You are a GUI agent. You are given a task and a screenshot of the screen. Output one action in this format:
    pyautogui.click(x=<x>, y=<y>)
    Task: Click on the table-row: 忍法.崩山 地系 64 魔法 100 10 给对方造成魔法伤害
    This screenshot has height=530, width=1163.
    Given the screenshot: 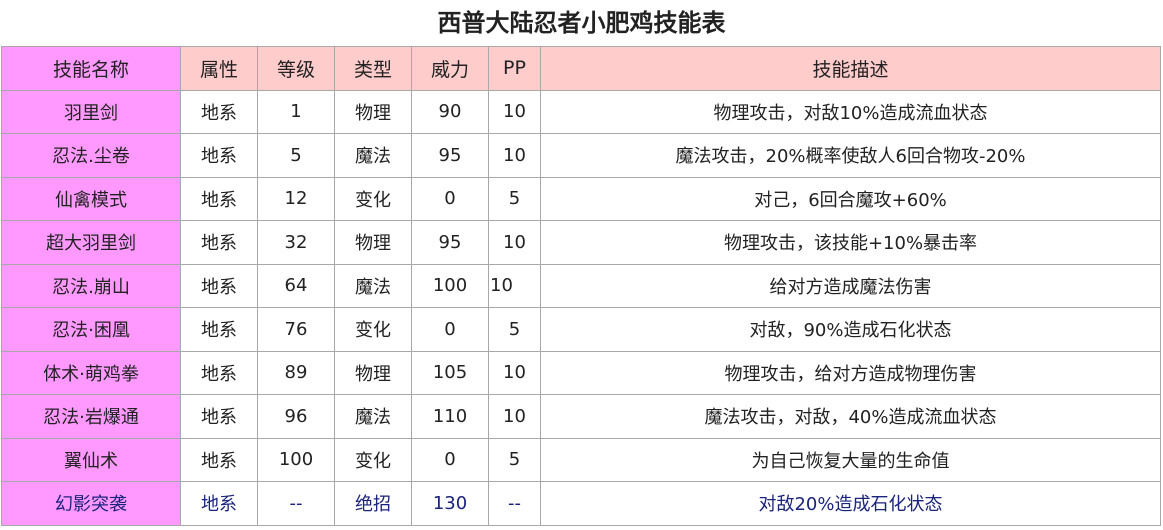 What is the action you would take?
    pyautogui.click(x=581, y=285)
    